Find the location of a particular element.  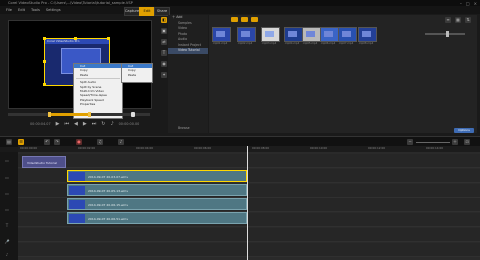

playhead is located at coordinates (247, 203).